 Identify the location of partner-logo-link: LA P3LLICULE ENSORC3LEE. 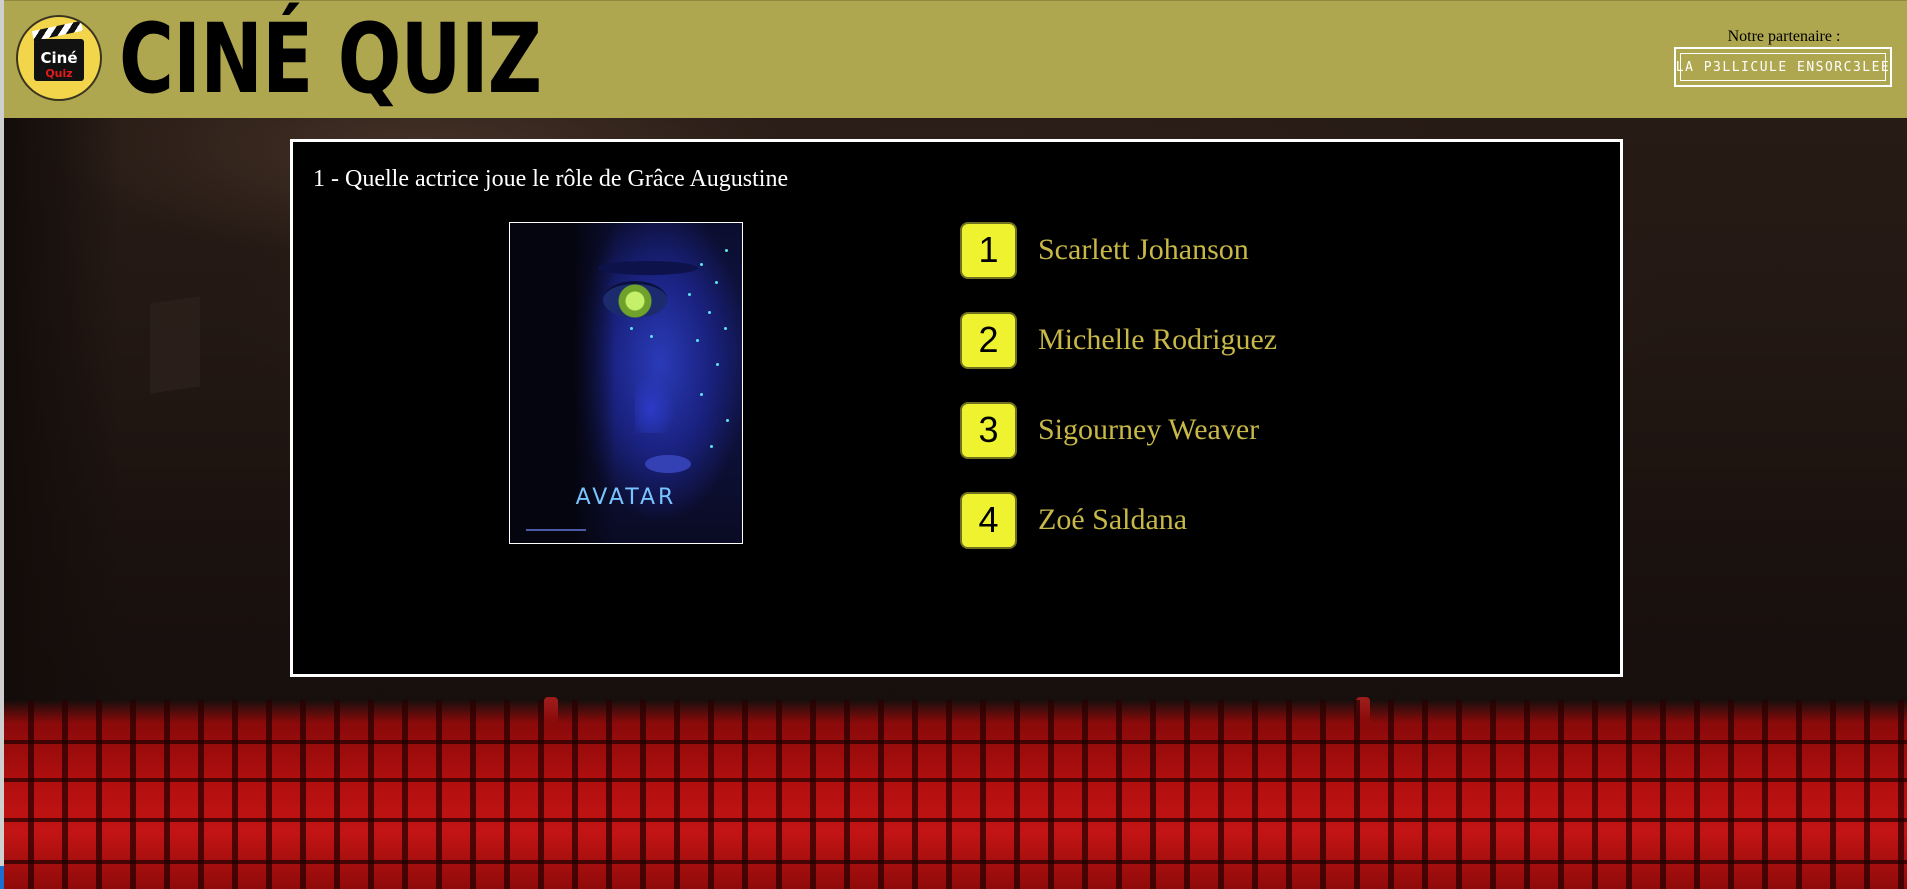
(1783, 67).